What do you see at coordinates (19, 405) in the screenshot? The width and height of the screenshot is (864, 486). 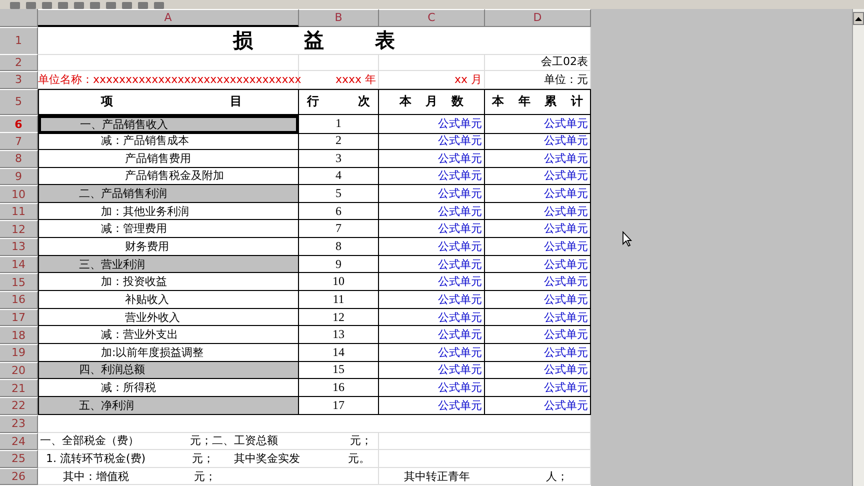 I see `row-header: 22` at bounding box center [19, 405].